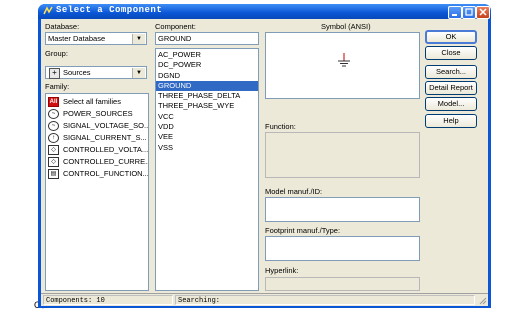 This screenshot has width=532, height=326. I want to click on ok-button: OK, so click(451, 37).